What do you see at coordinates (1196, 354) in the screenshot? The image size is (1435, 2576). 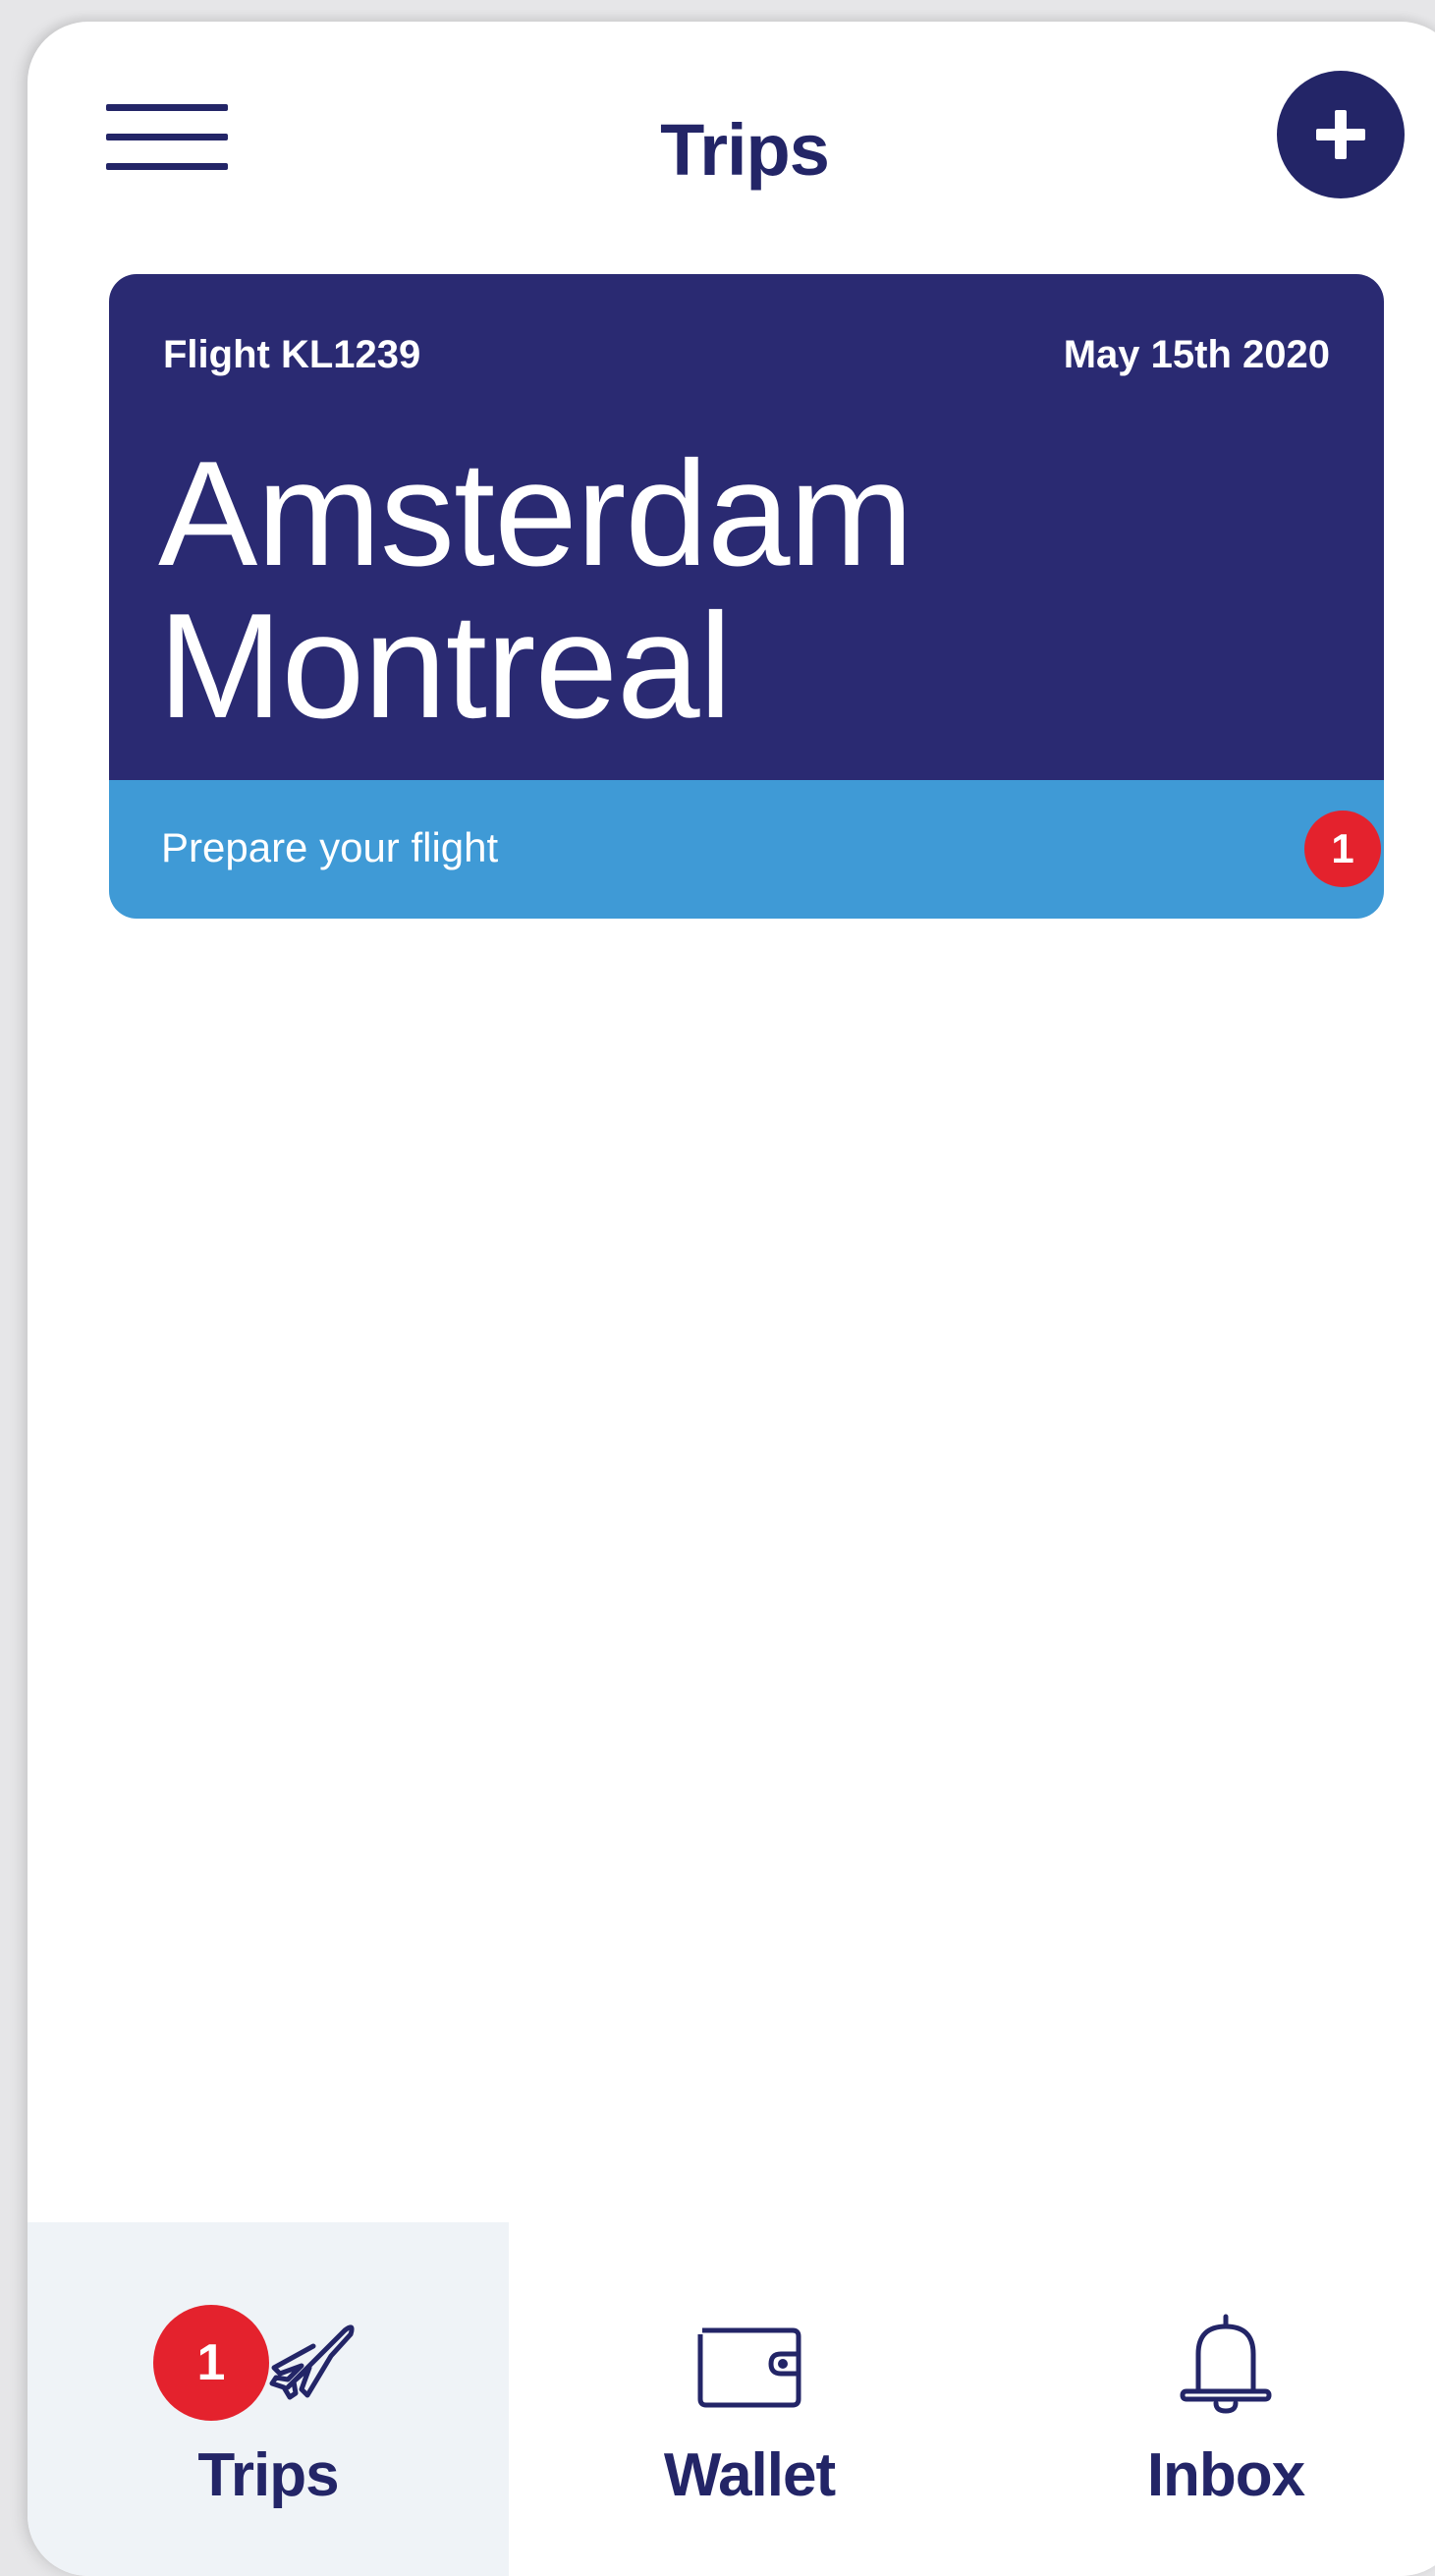 I see `flight-date: May 15th 2020` at bounding box center [1196, 354].